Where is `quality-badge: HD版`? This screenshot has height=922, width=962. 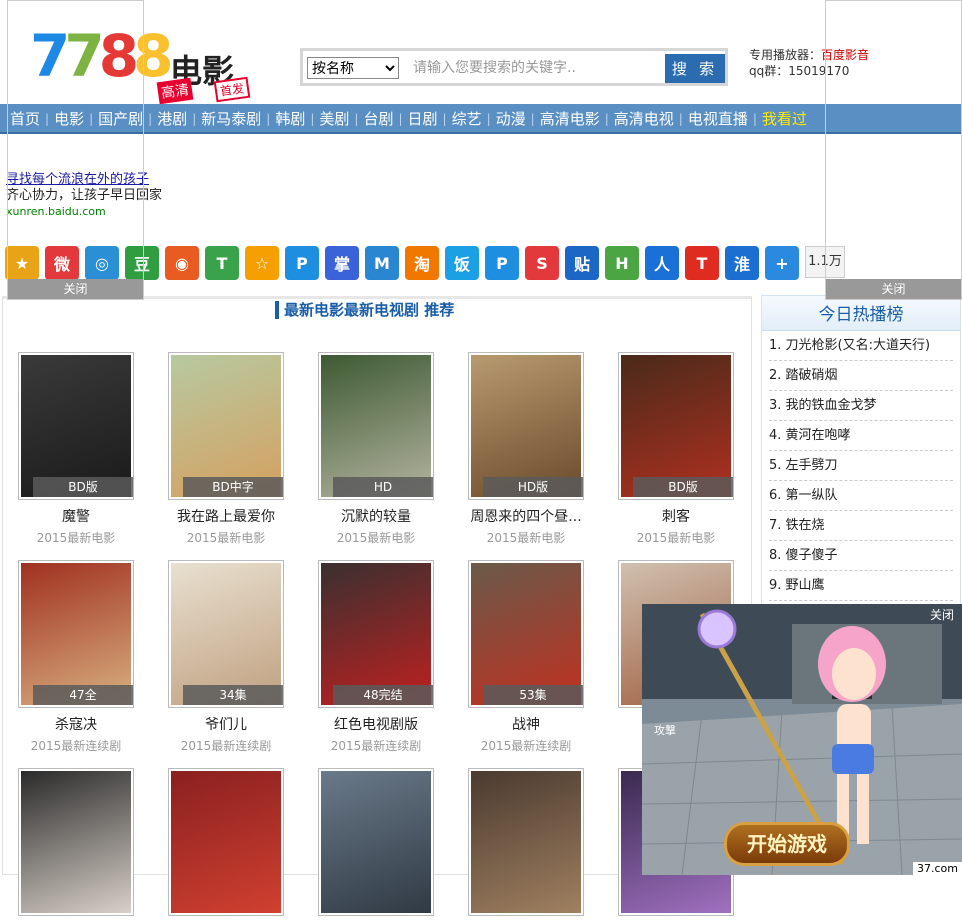
quality-badge: HD版 is located at coordinates (533, 487).